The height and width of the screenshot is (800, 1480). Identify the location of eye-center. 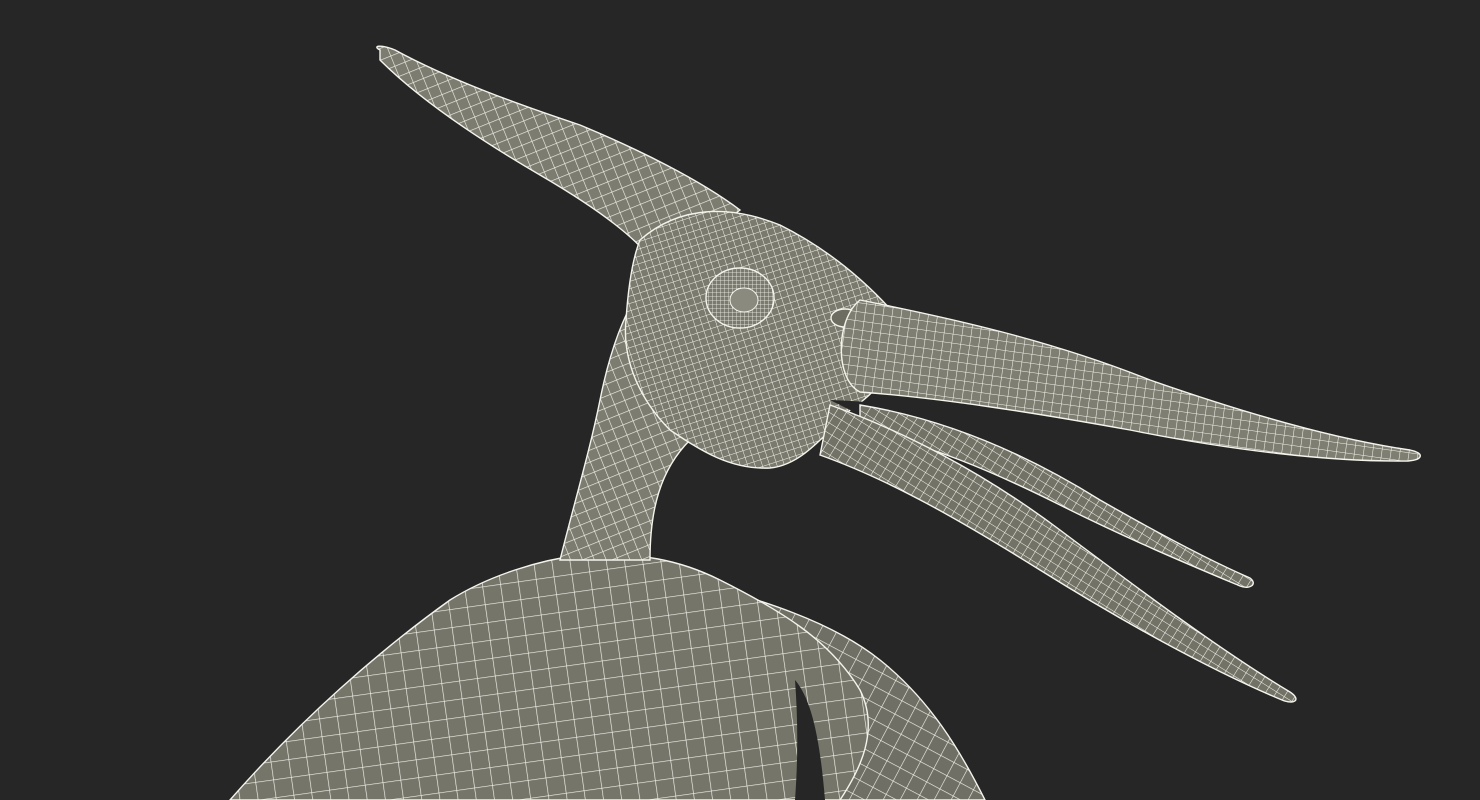
(744, 300).